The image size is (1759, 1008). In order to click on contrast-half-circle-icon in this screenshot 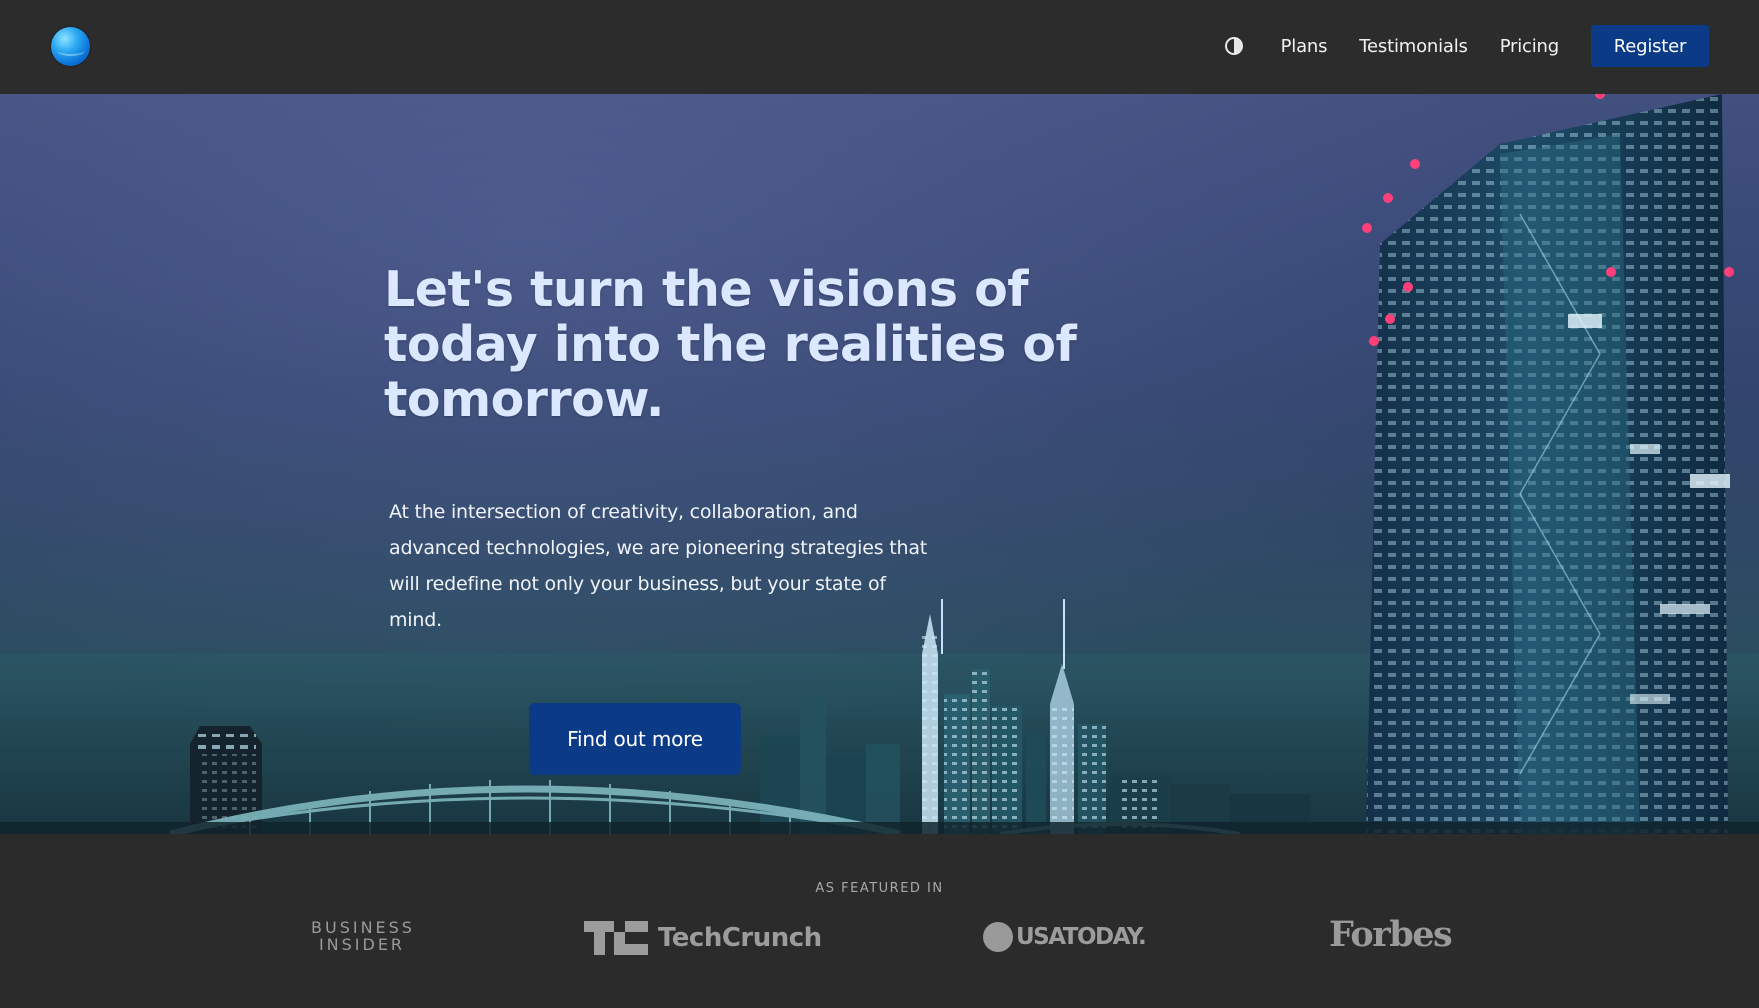, I will do `click(1233, 46)`.